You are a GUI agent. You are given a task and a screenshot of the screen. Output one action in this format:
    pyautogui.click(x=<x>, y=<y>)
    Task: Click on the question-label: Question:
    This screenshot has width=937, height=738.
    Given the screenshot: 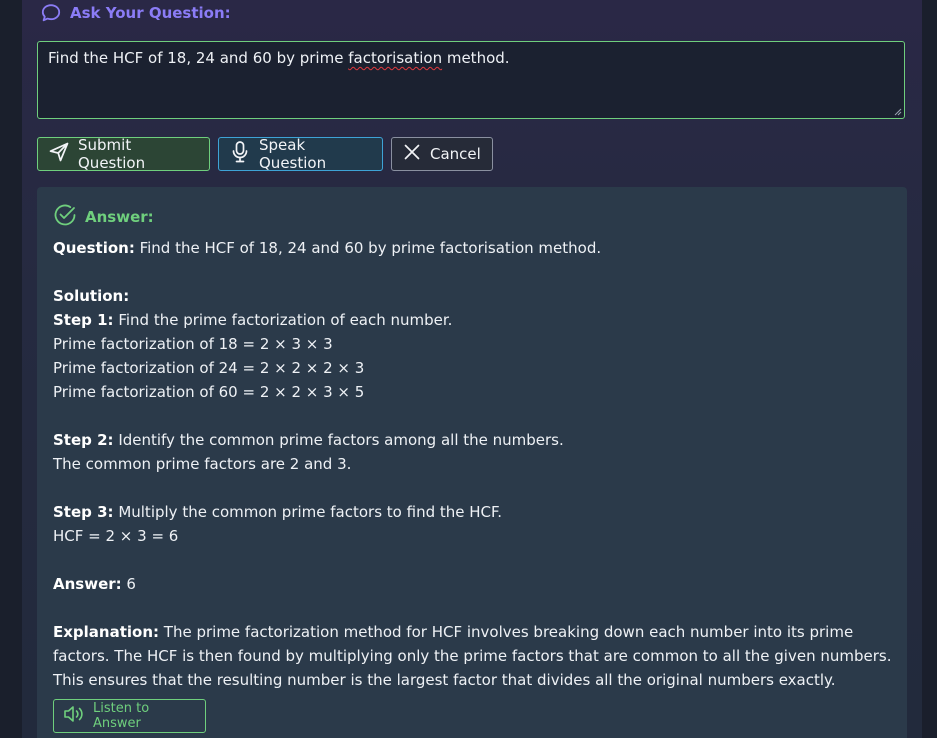 What is the action you would take?
    pyautogui.click(x=94, y=248)
    